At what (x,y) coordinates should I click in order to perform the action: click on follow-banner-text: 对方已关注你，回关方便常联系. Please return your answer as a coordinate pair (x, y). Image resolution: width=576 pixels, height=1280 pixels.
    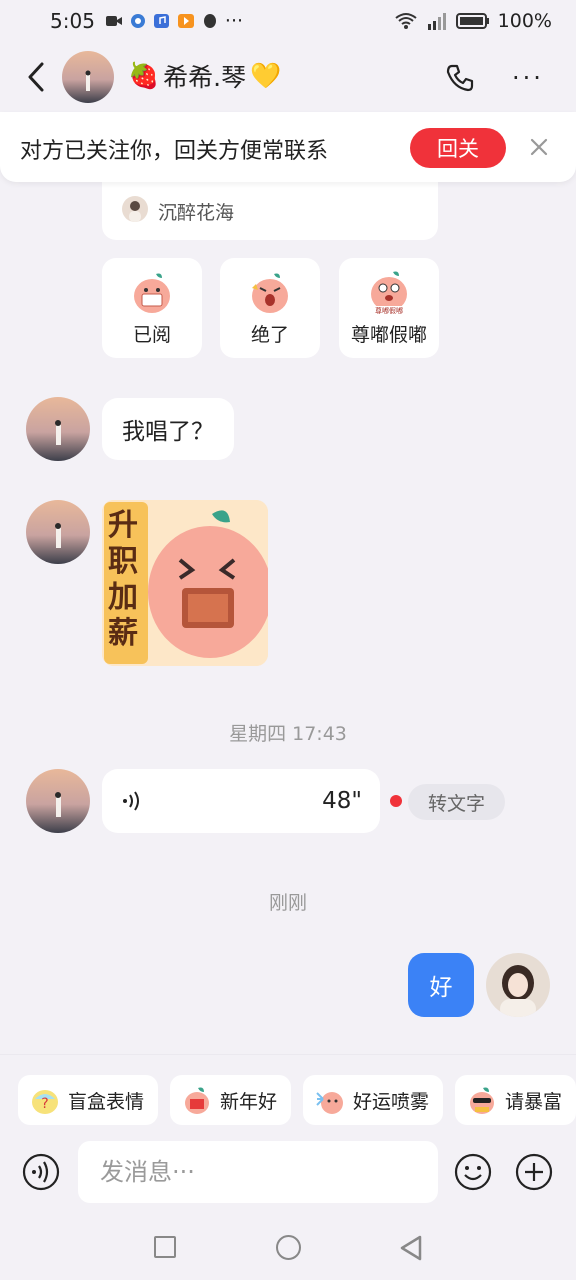
    Looking at the image, I should click on (174, 151).